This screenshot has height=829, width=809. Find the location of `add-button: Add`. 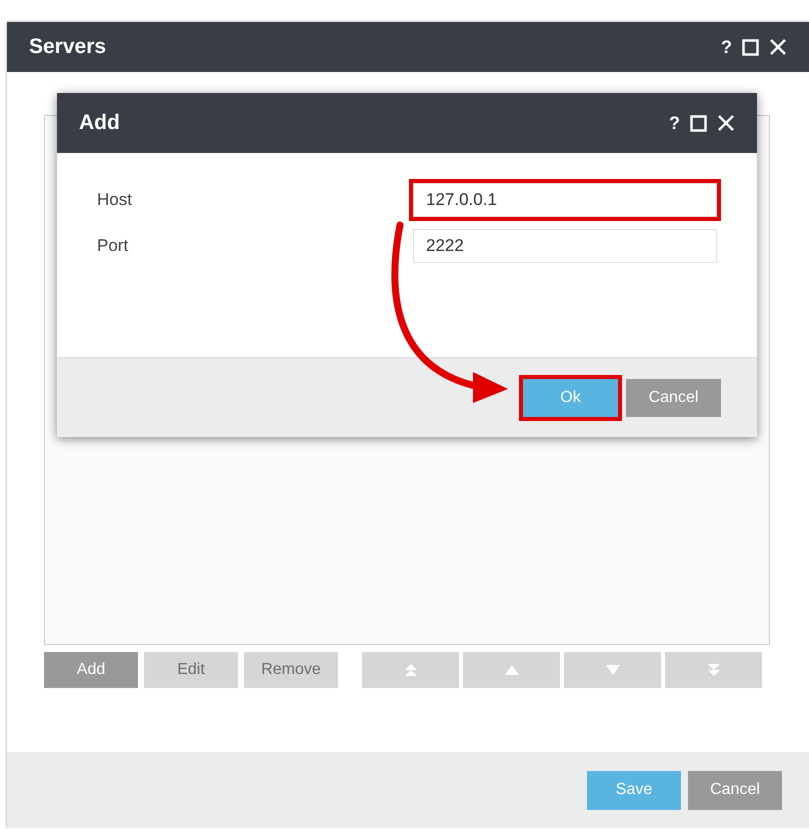

add-button: Add is located at coordinates (91, 670).